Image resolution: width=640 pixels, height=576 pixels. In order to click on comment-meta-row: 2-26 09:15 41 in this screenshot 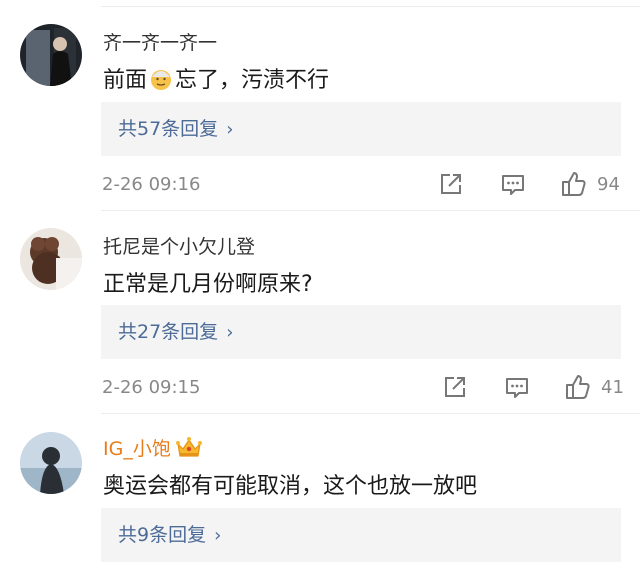, I will do `click(362, 388)`.